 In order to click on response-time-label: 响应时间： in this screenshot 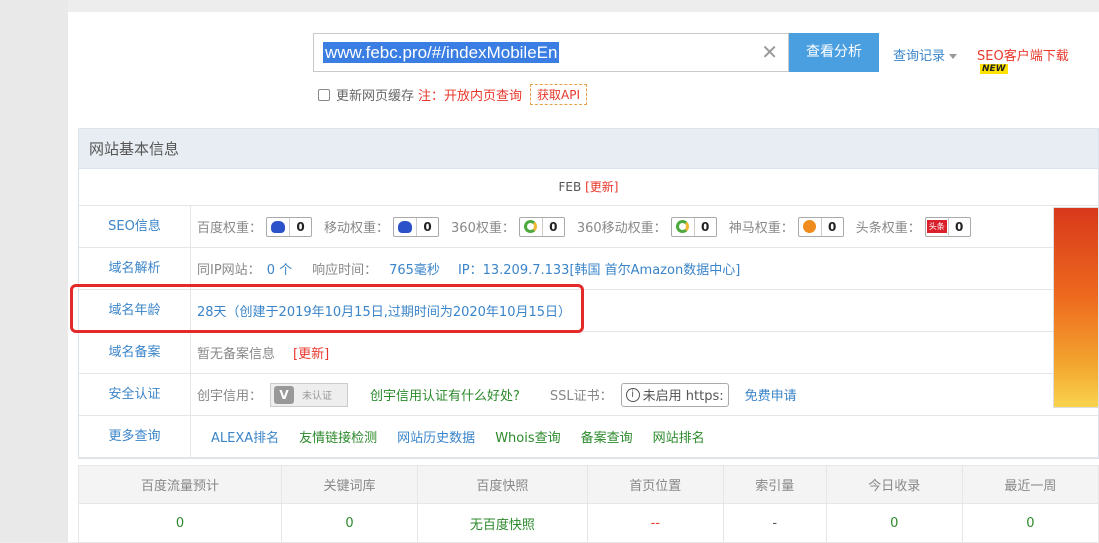, I will do `click(345, 270)`.